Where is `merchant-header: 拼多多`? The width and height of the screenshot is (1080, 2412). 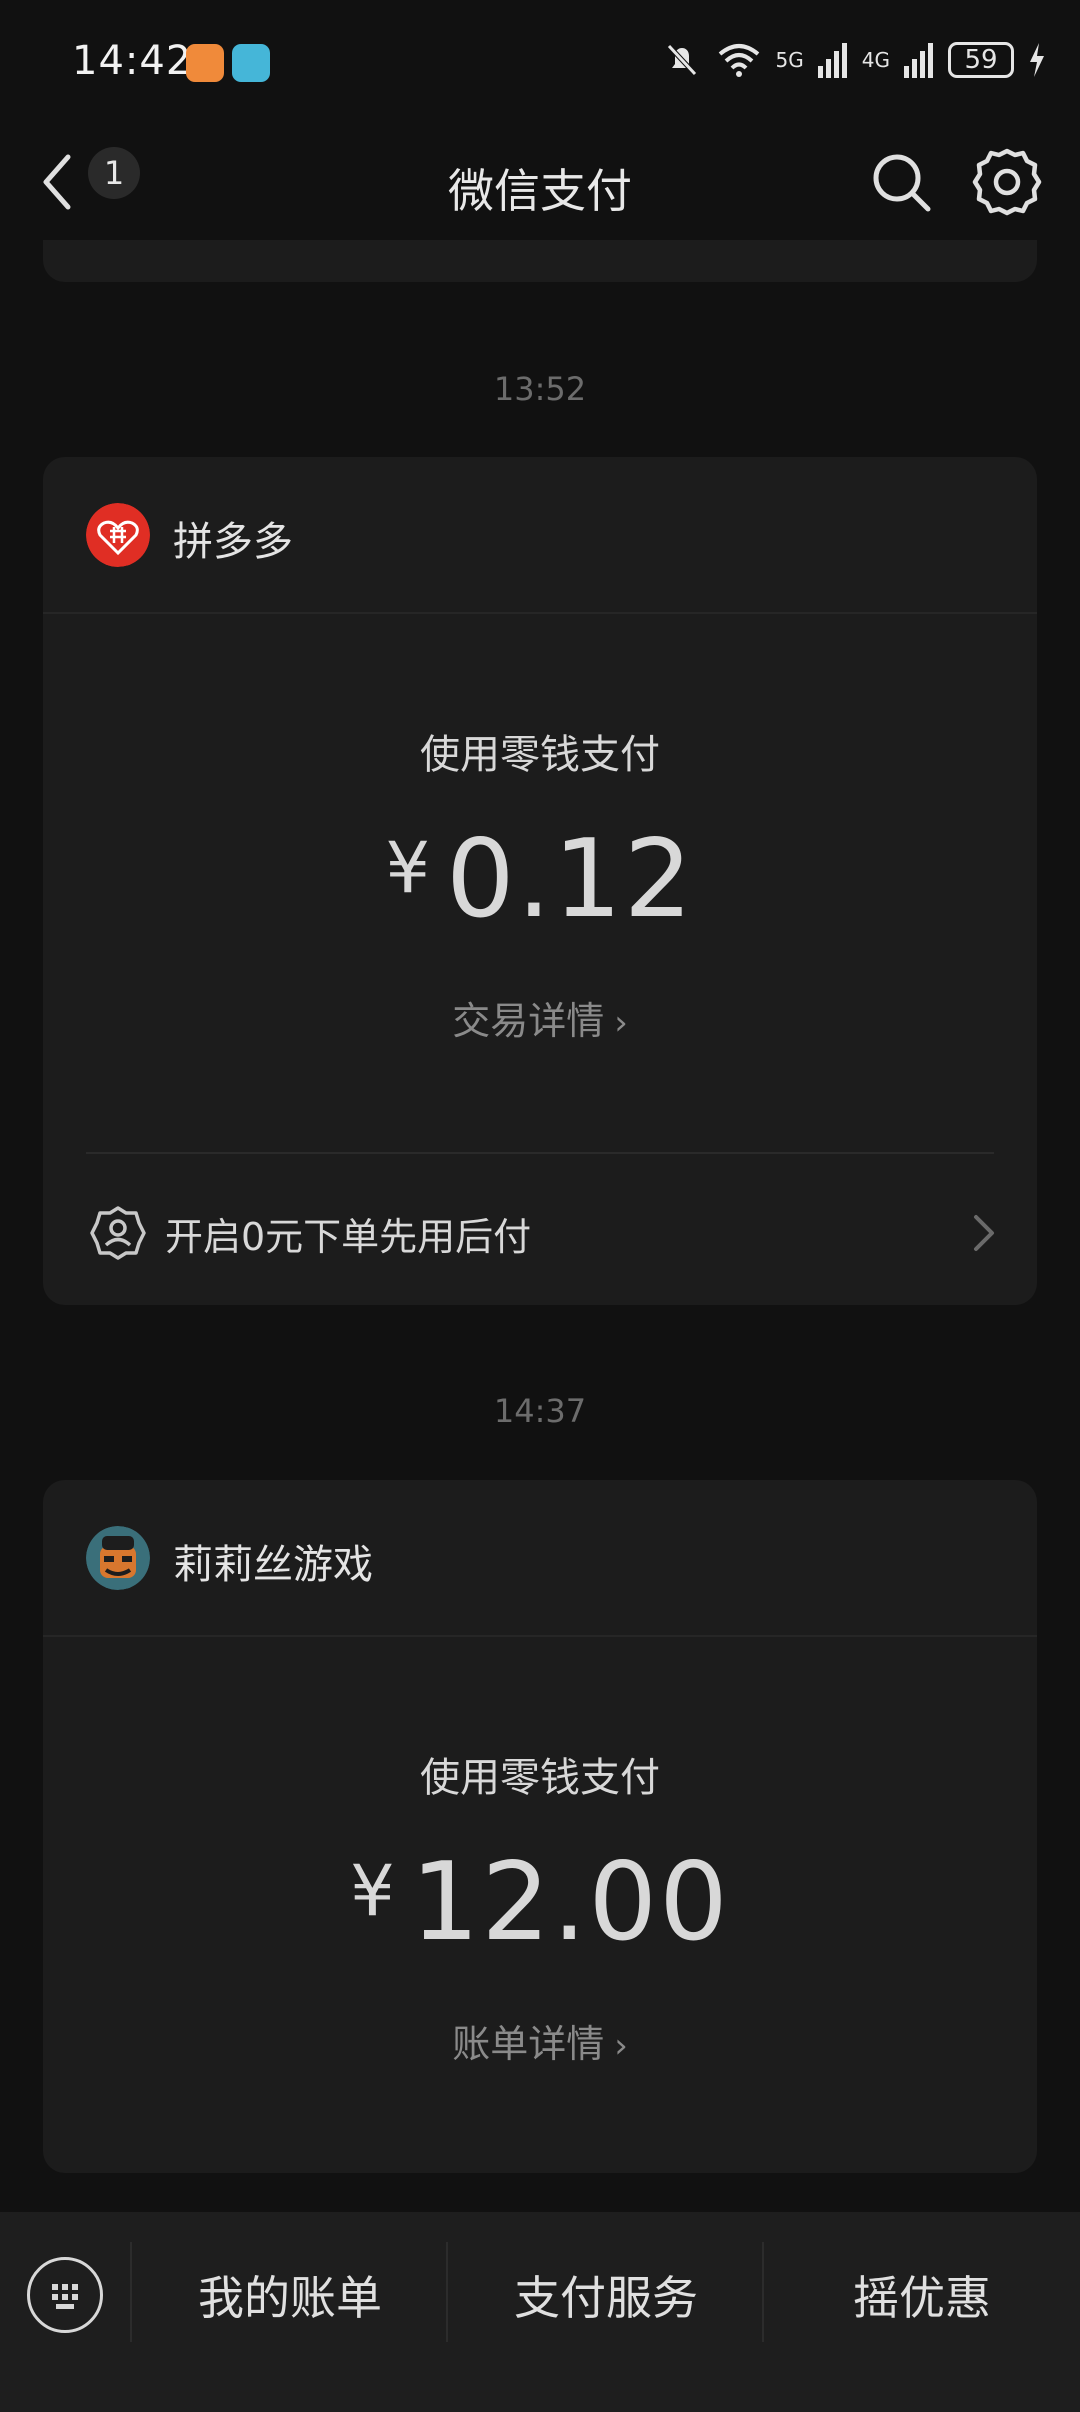
merchant-header: 拼多多 is located at coordinates (540, 535).